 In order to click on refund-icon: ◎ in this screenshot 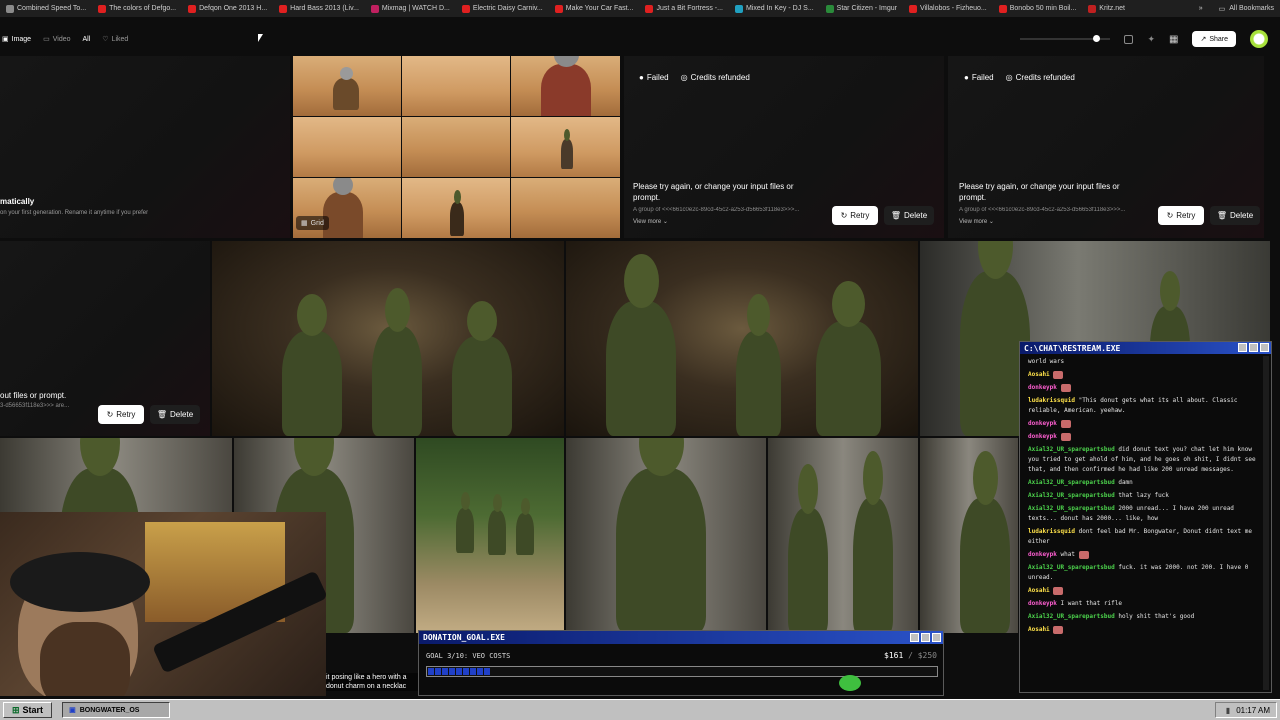, I will do `click(684, 77)`.